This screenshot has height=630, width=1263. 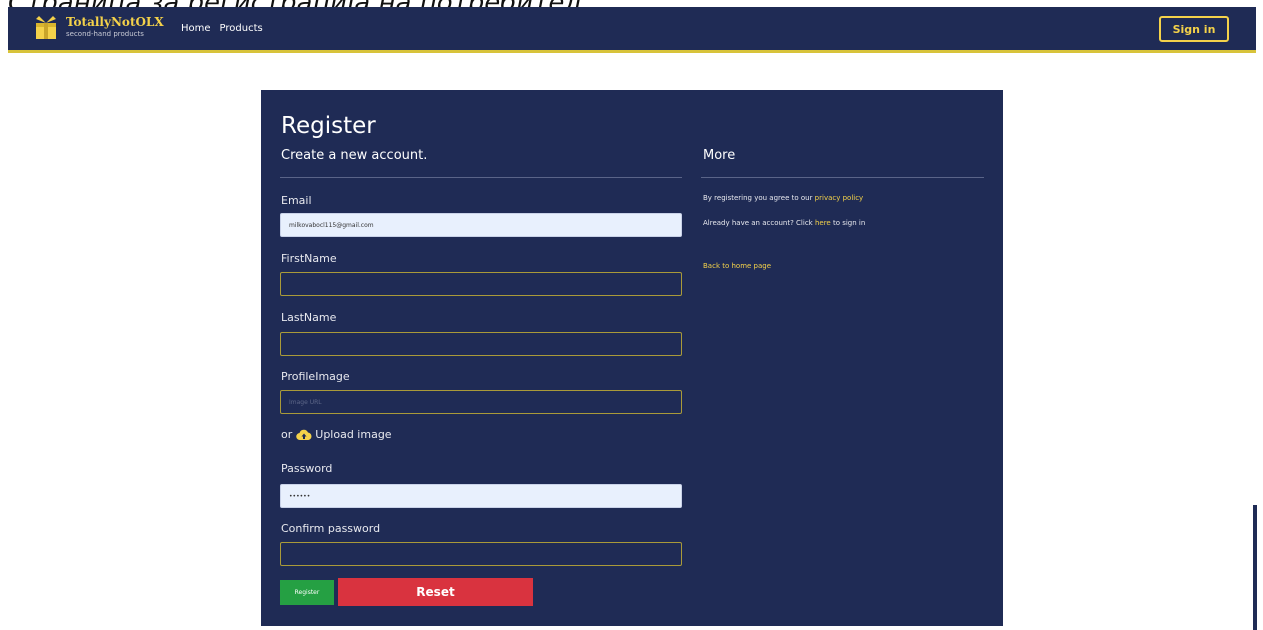 What do you see at coordinates (296, 200) in the screenshot?
I see `email-label: Email` at bounding box center [296, 200].